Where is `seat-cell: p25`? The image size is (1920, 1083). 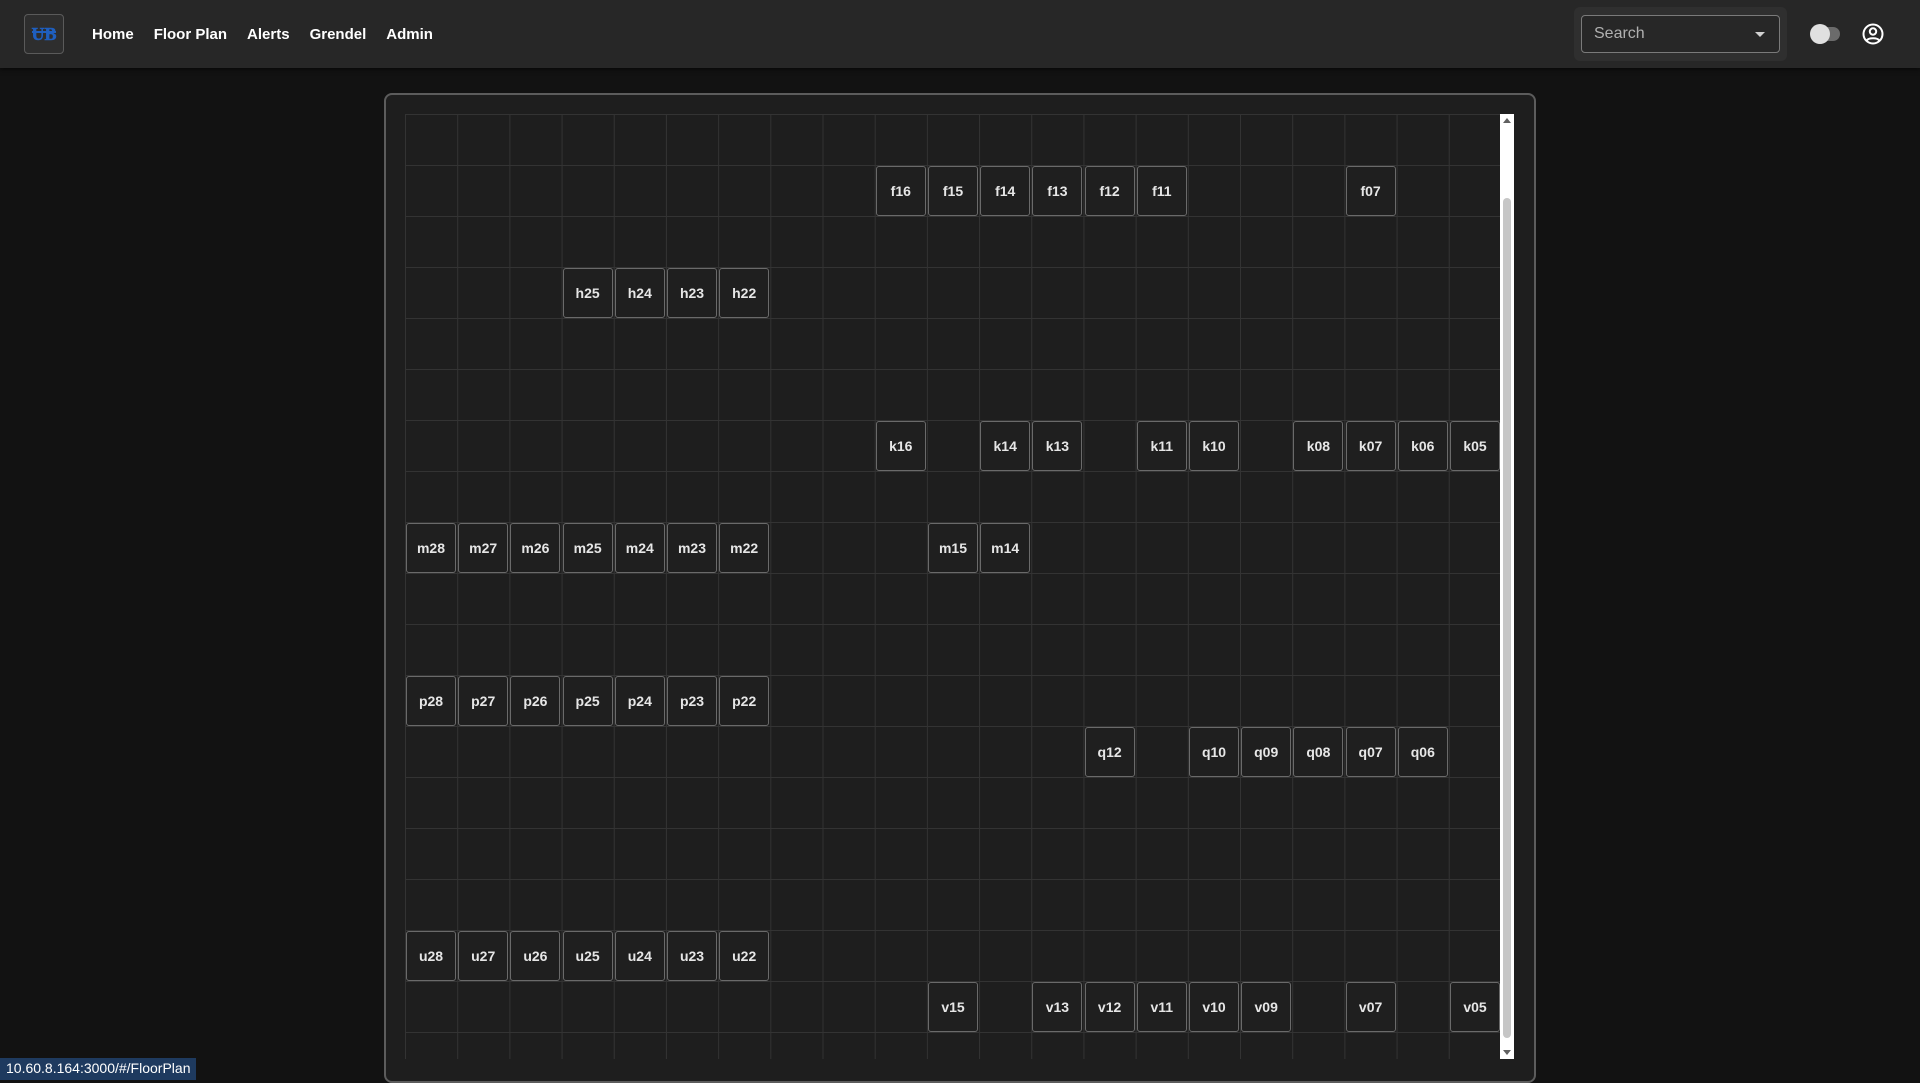 seat-cell: p25 is located at coordinates (587, 701).